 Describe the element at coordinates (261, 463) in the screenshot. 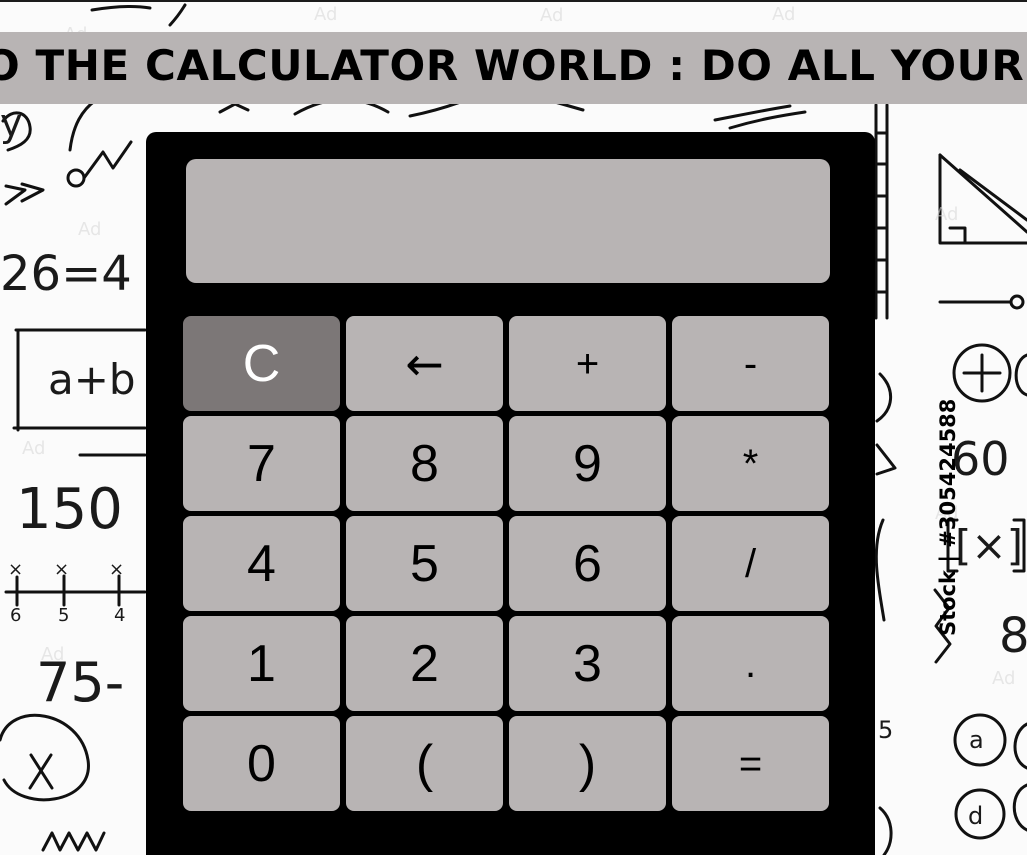

I see `seven-button: 7` at that location.